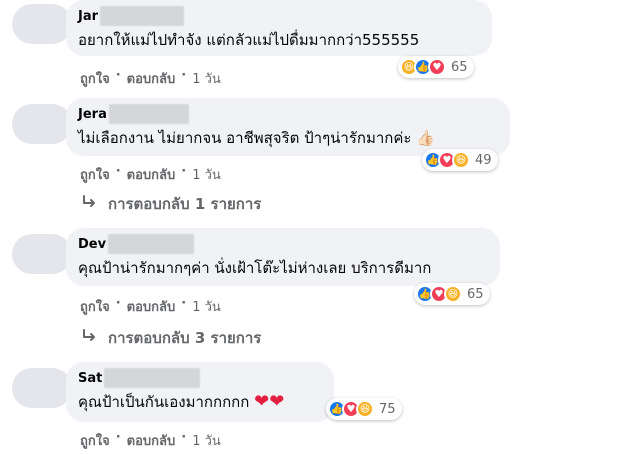  What do you see at coordinates (279, 16) in the screenshot?
I see `comment-author: Jar` at bounding box center [279, 16].